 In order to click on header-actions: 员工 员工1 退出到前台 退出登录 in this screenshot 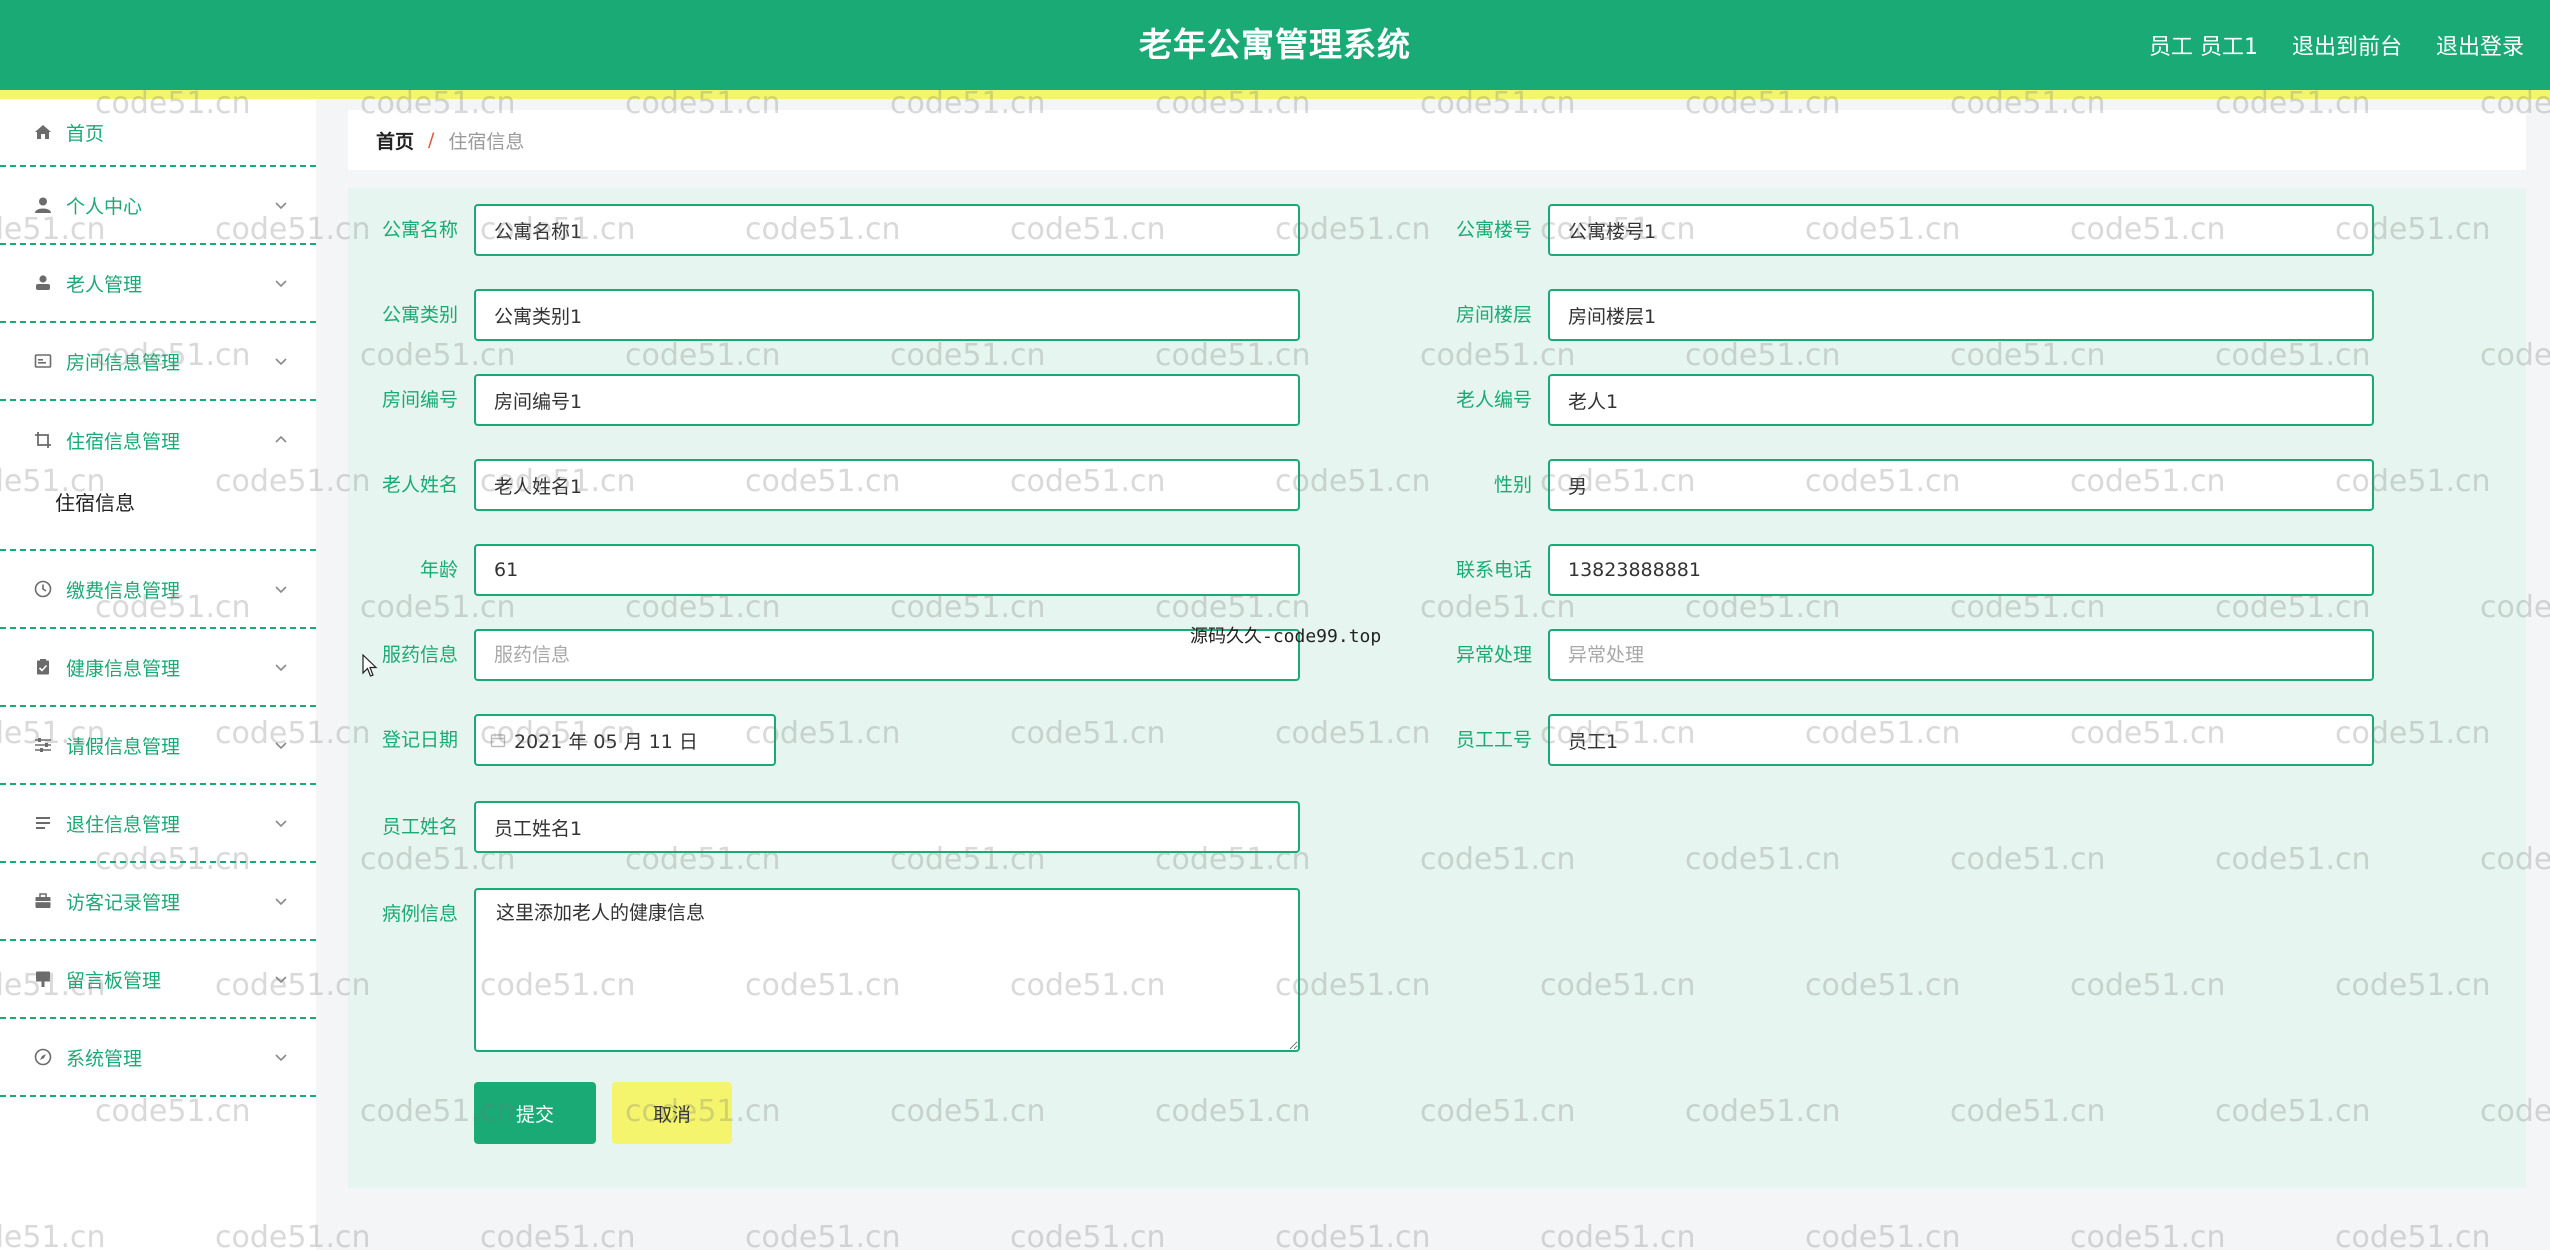, I will do `click(2336, 45)`.